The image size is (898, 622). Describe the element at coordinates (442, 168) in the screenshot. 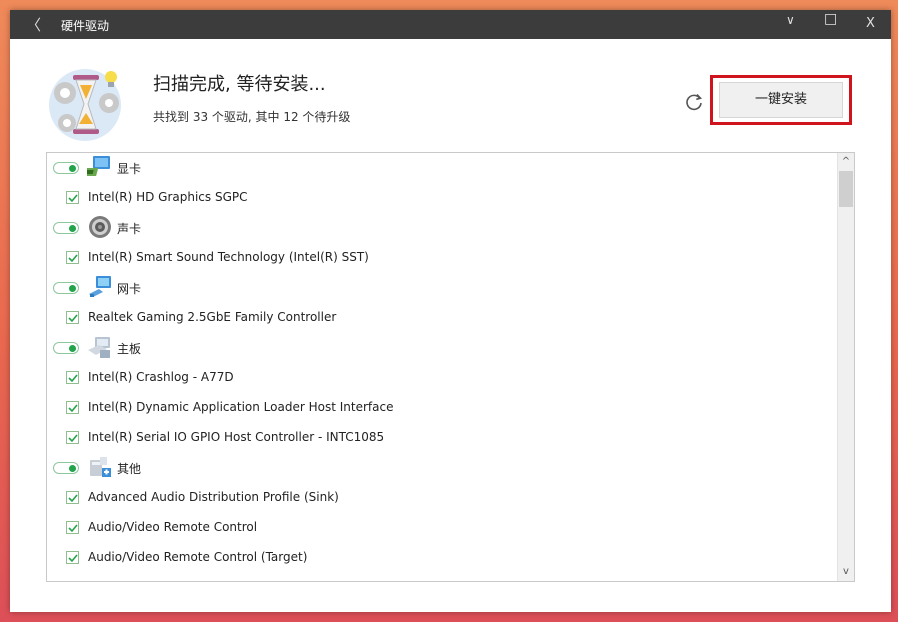

I see `driver-category-row: 显卡` at that location.